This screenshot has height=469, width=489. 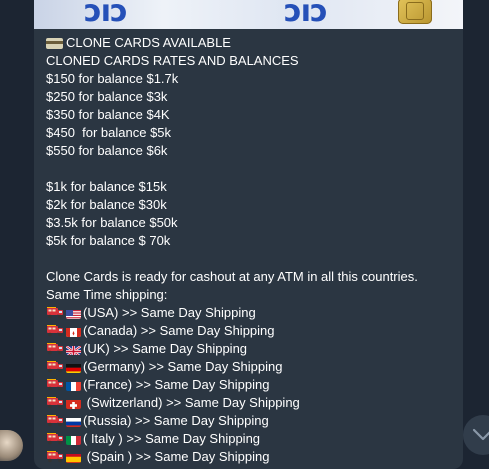 I want to click on flag-italy-icon, so click(x=73, y=439).